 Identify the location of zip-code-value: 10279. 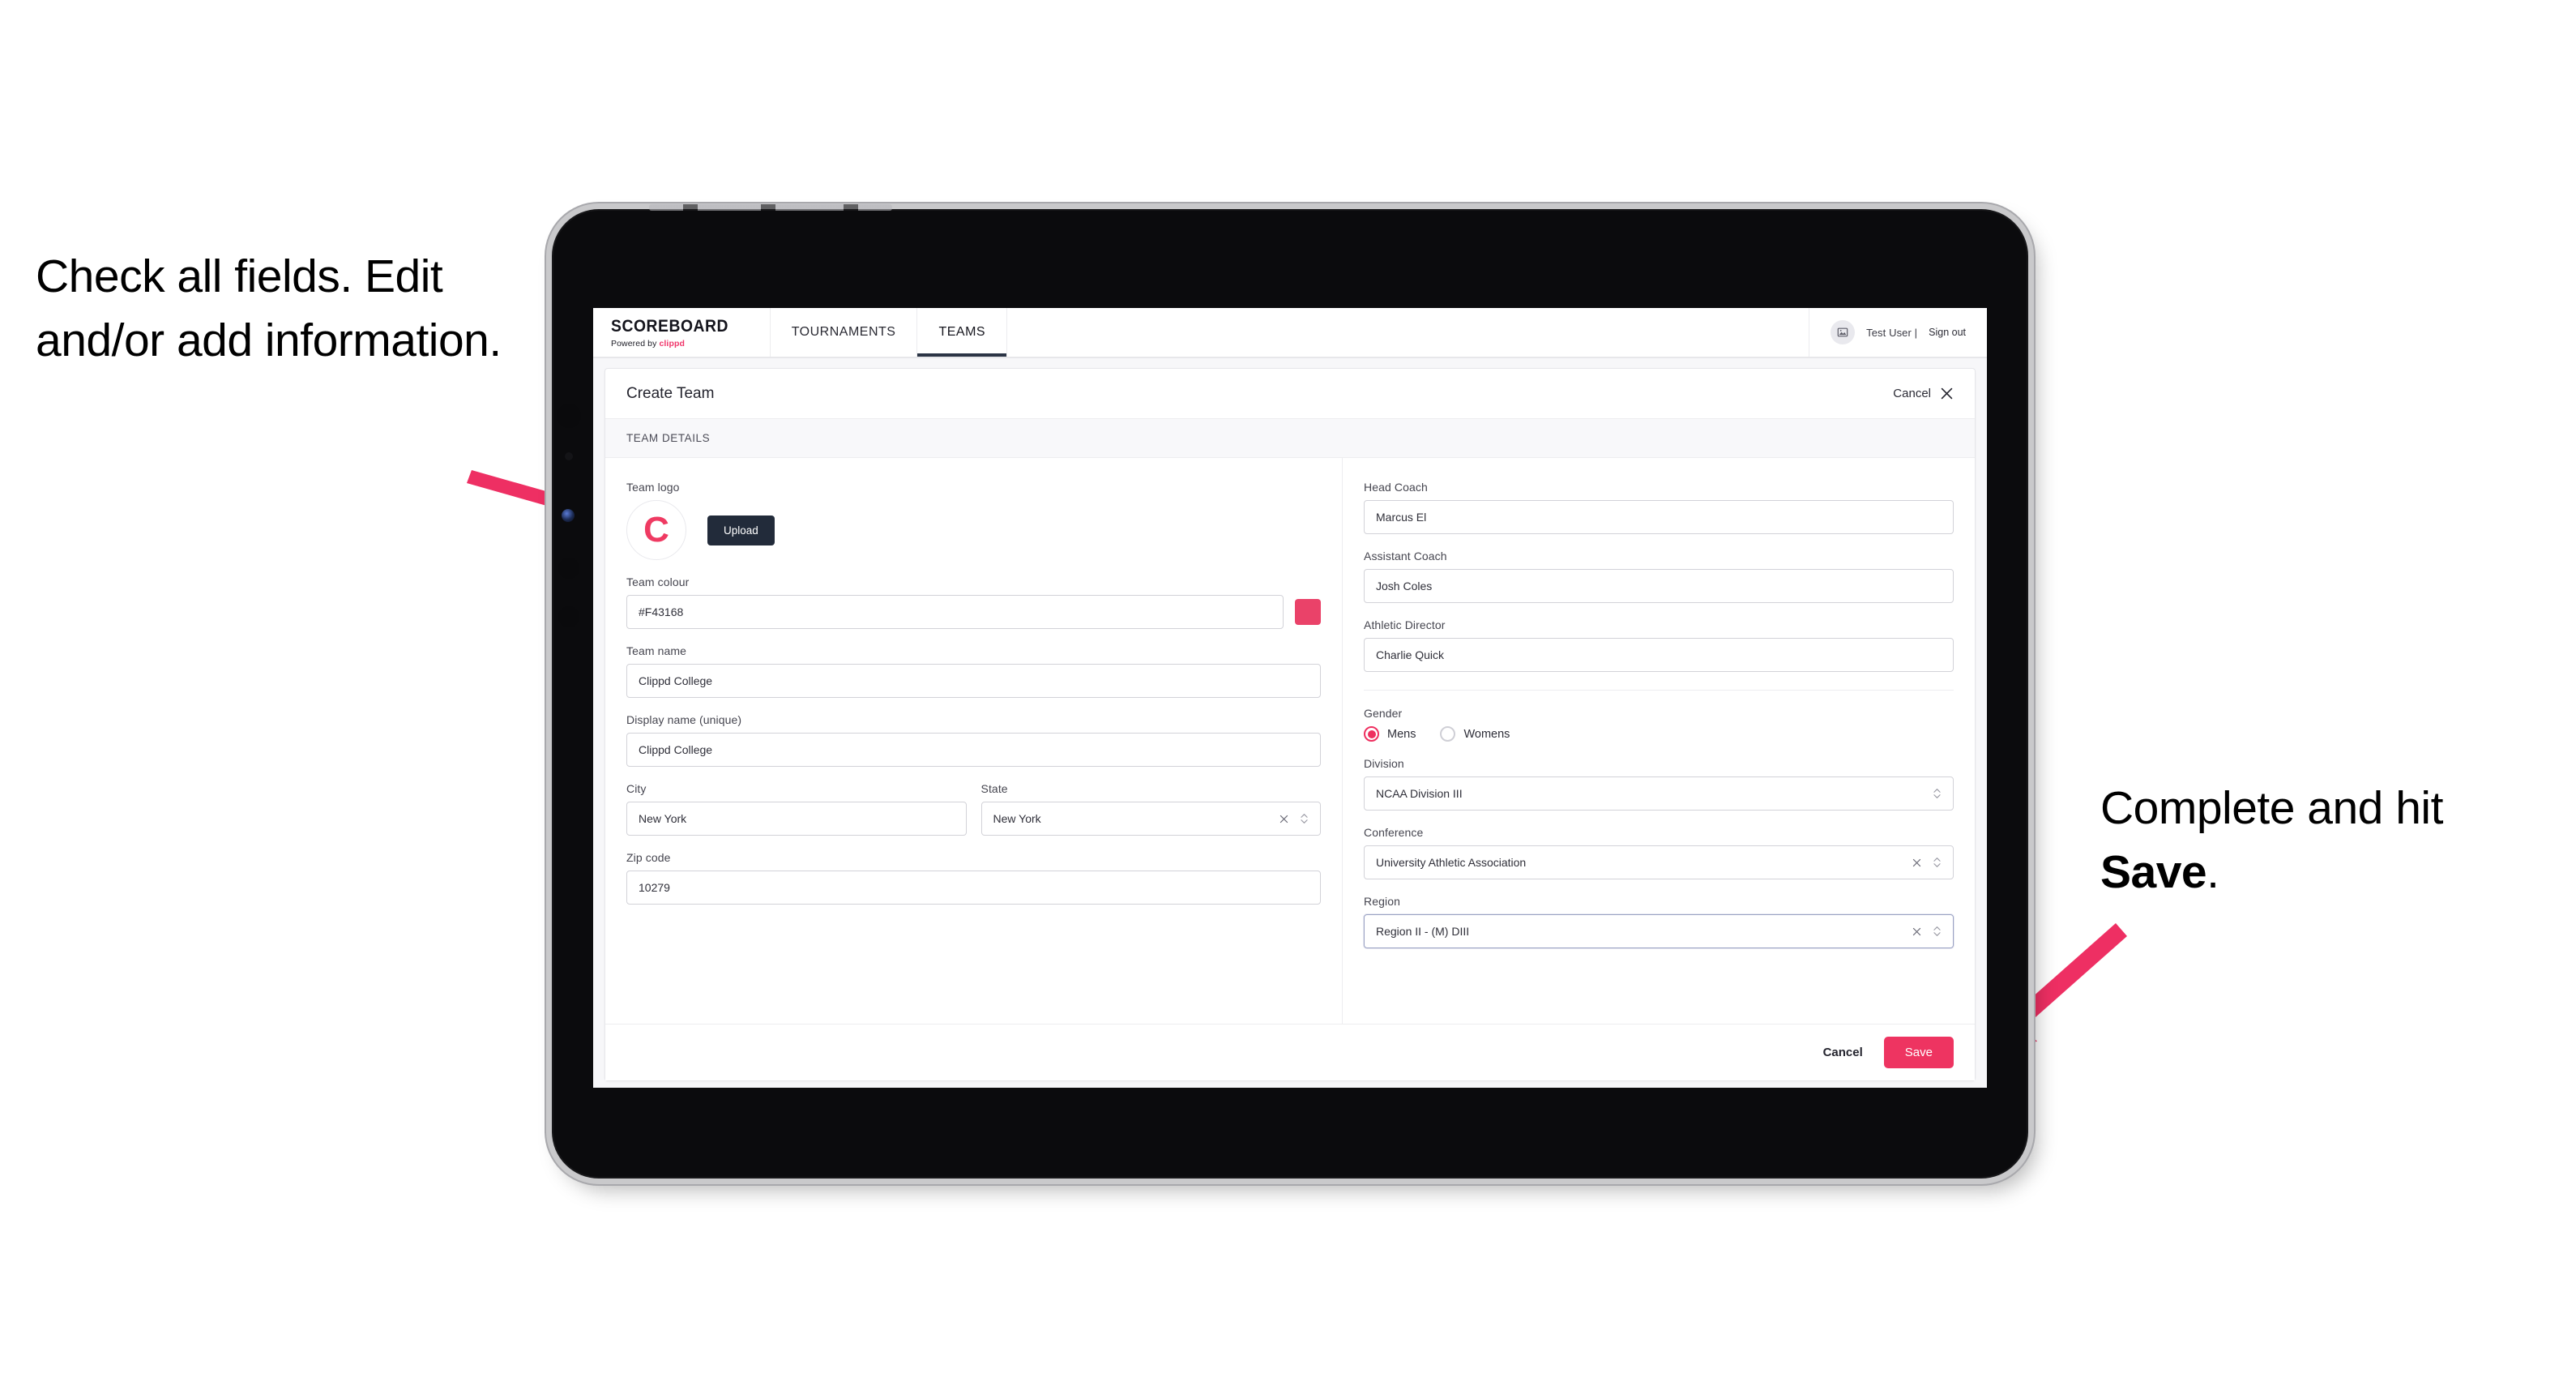
(654, 887).